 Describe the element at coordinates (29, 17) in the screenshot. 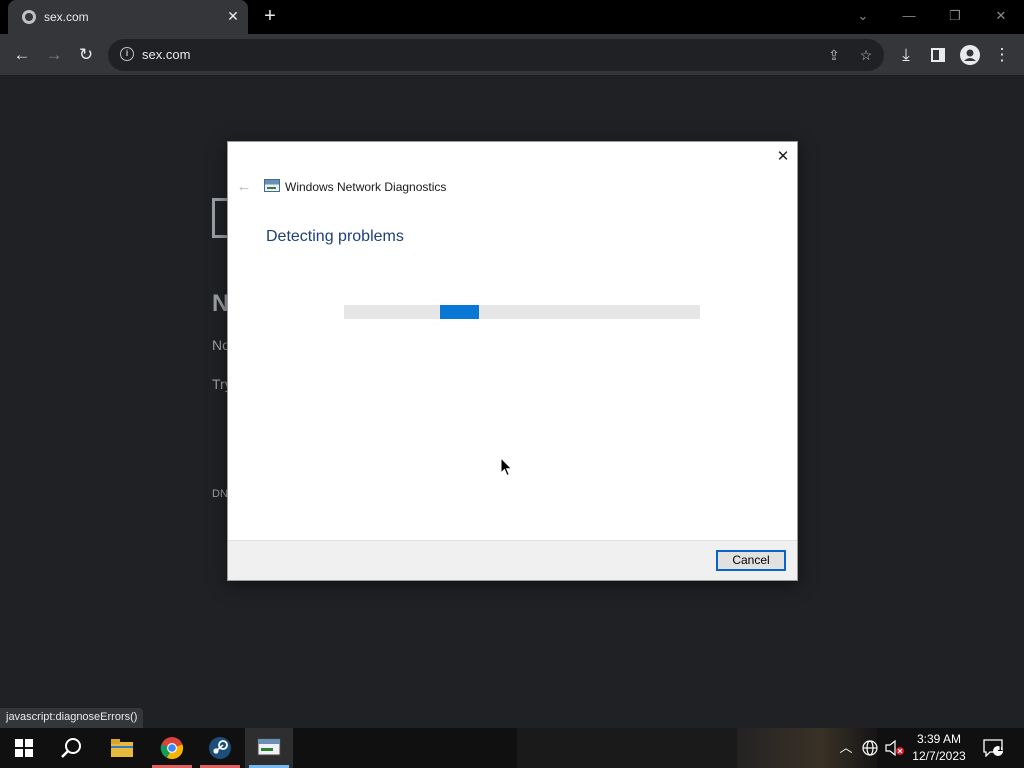

I see `globe-icon` at that location.